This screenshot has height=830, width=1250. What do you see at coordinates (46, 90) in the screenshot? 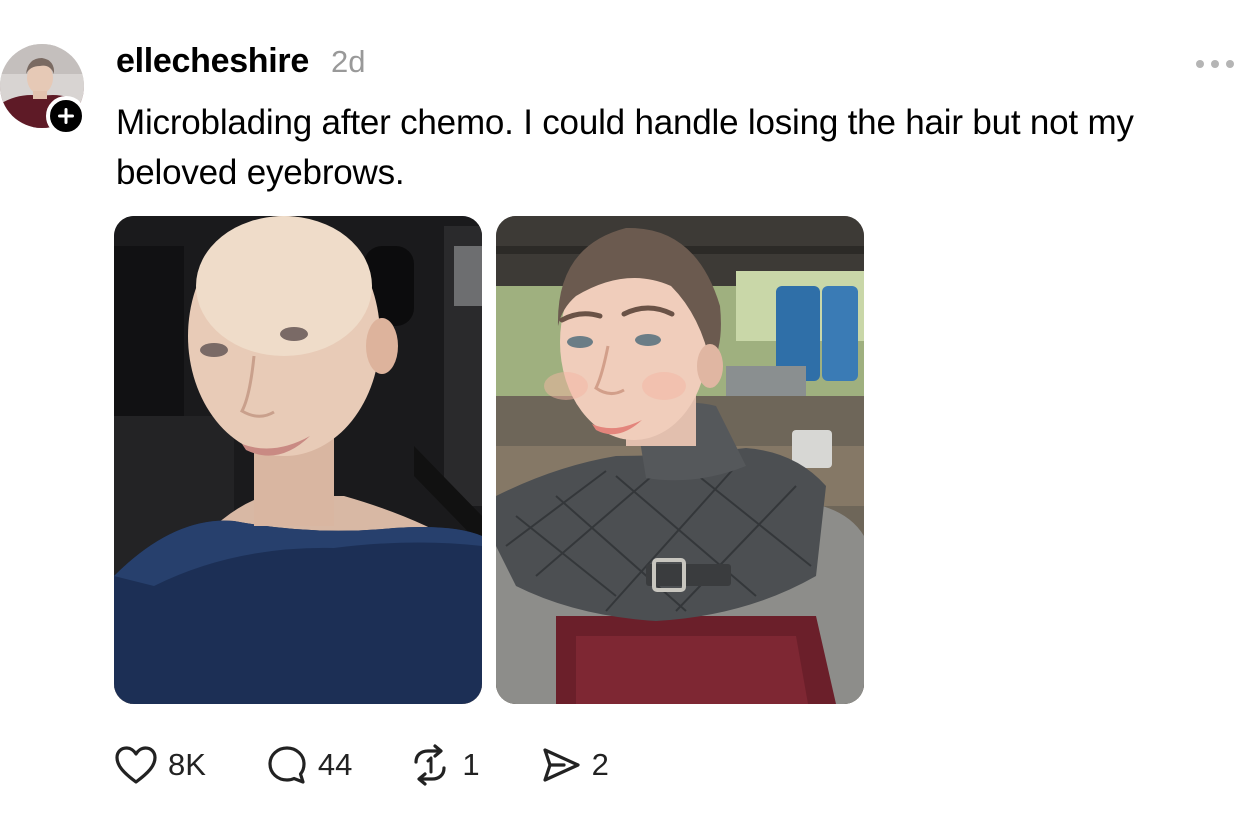
I see `avatar-container` at bounding box center [46, 90].